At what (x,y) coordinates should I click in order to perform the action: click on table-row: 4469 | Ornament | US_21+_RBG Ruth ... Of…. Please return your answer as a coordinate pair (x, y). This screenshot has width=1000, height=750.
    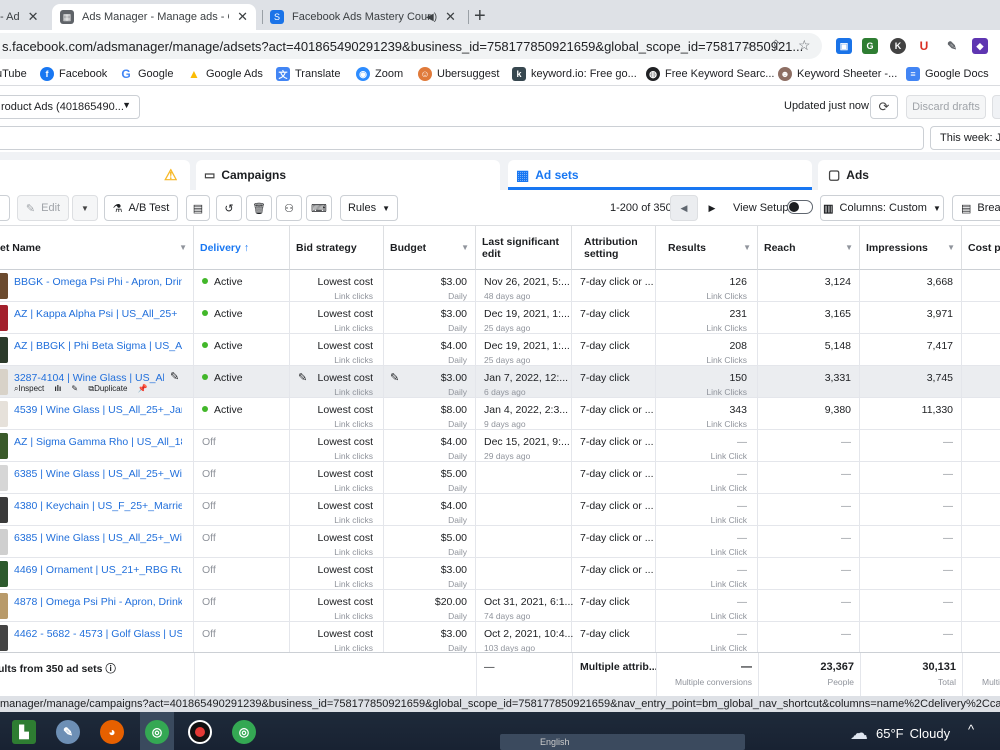
    Looking at the image, I should click on (500, 574).